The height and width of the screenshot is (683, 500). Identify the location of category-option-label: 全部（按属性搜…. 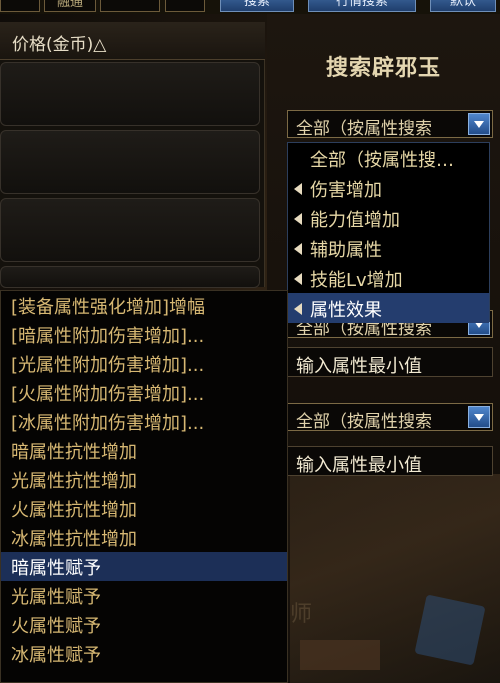
(382, 160).